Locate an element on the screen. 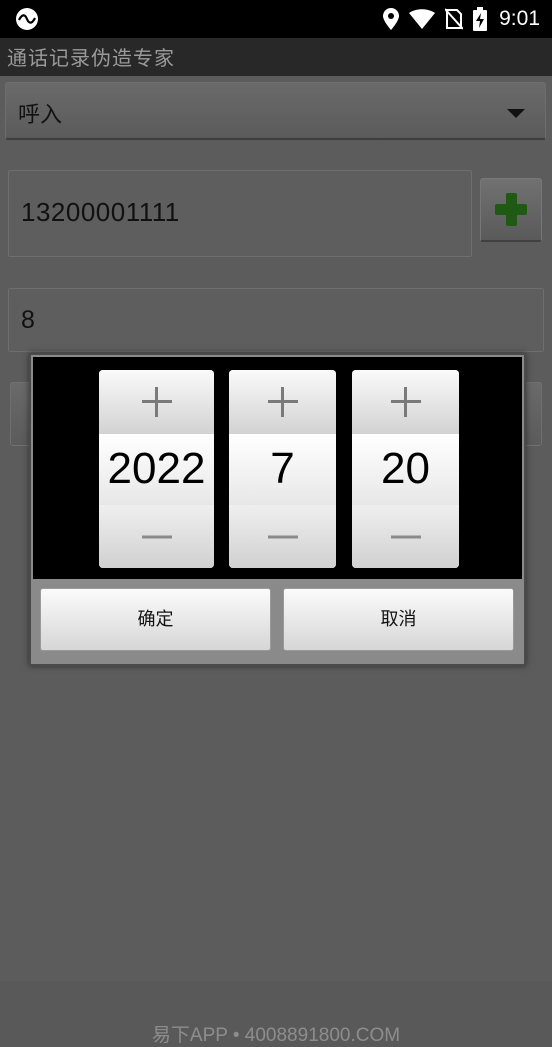 Image resolution: width=552 pixels, height=1047 pixels. year-decrement-button is located at coordinates (156, 536).